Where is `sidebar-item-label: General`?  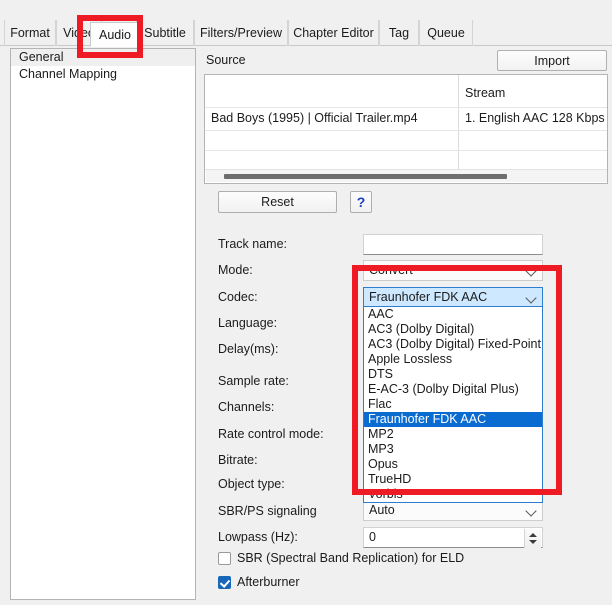 sidebar-item-label: General is located at coordinates (41, 57).